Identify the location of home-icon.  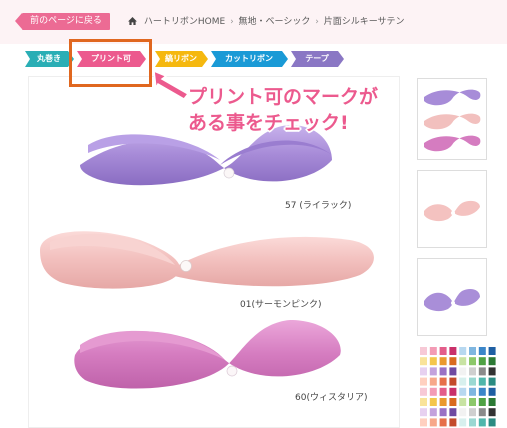
(132, 21).